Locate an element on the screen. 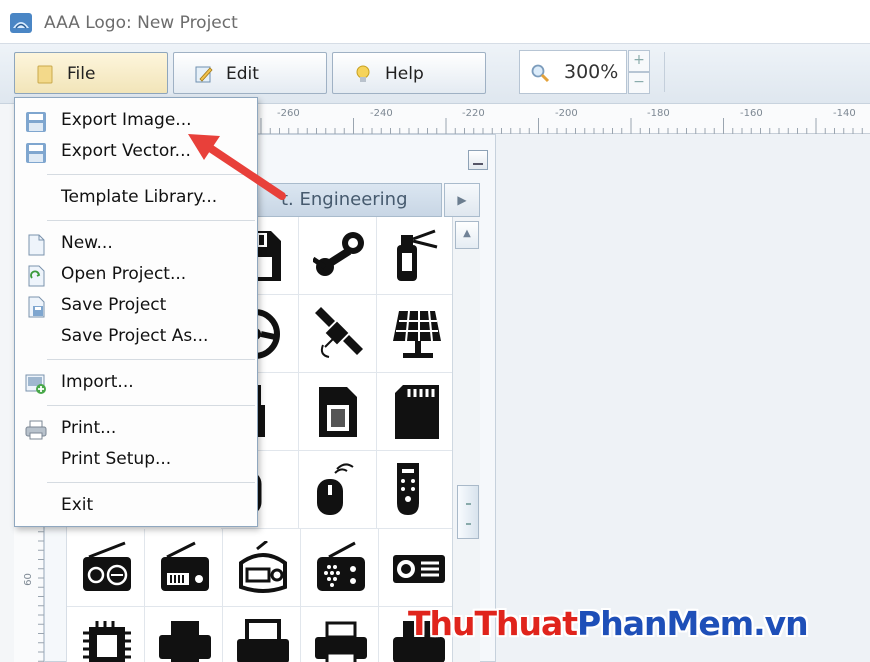 The height and width of the screenshot is (662, 870). scroll-thumb is located at coordinates (468, 512).